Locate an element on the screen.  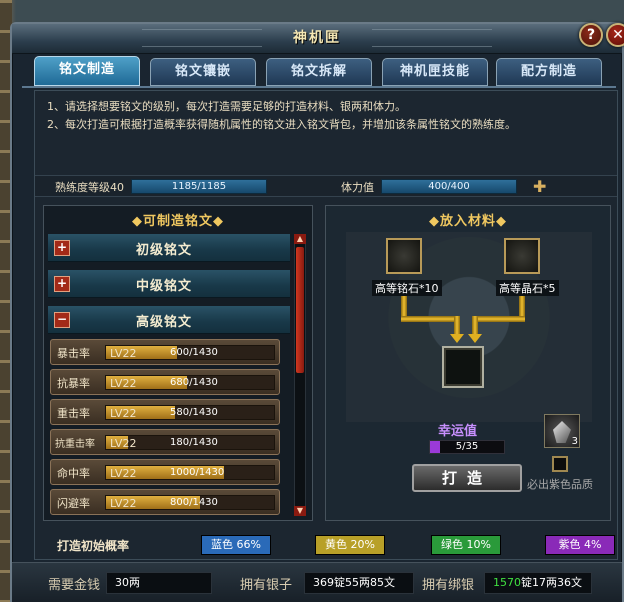
tab-machine-skill: 神机匣技能 is located at coordinates (435, 72).